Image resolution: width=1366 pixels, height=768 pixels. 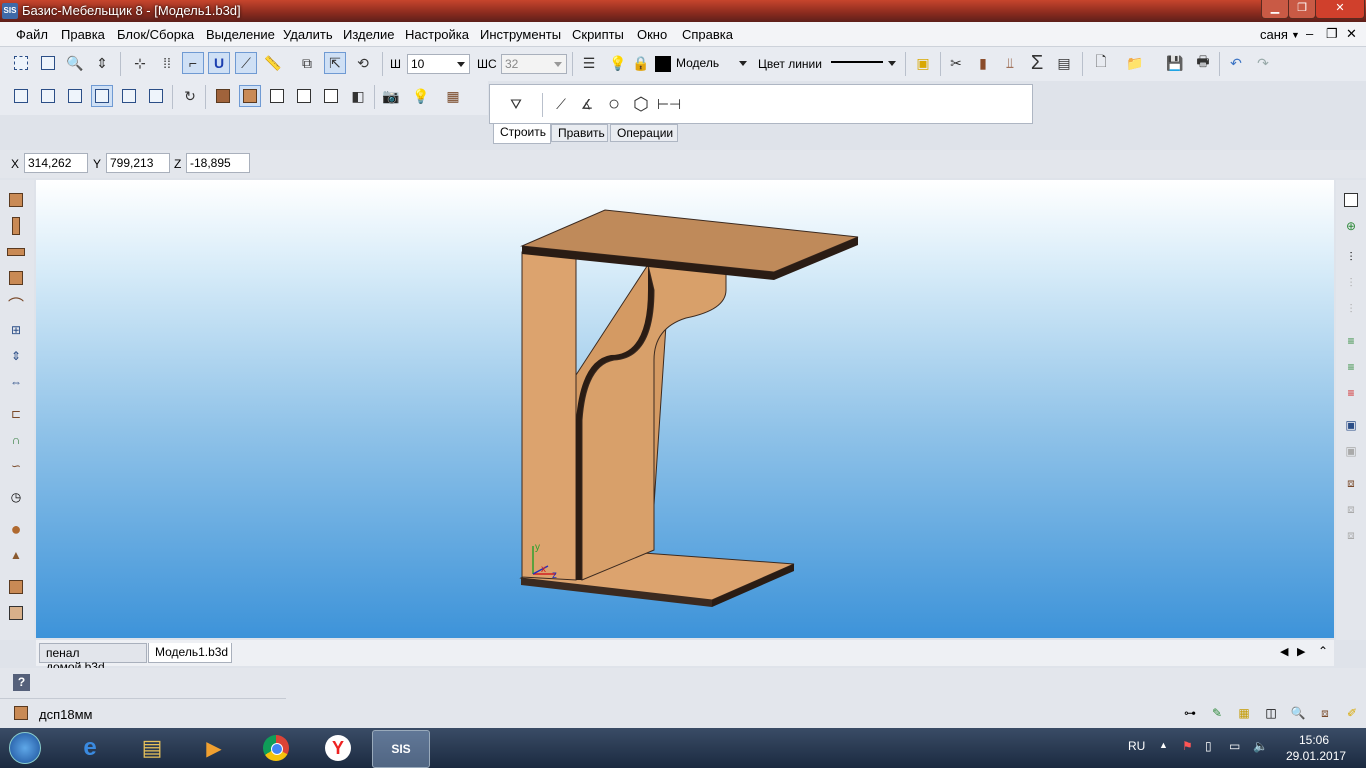 I want to click on pyramid-icon: ▲, so click(x=16, y=555).